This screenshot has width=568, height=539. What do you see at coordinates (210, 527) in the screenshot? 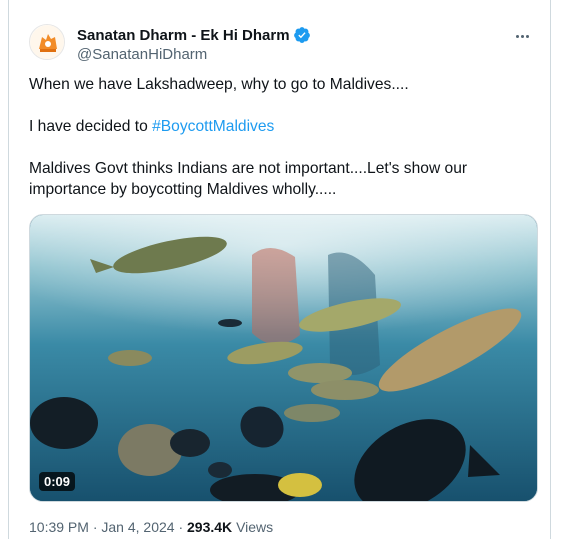
I see `views-count: 293.4K` at bounding box center [210, 527].